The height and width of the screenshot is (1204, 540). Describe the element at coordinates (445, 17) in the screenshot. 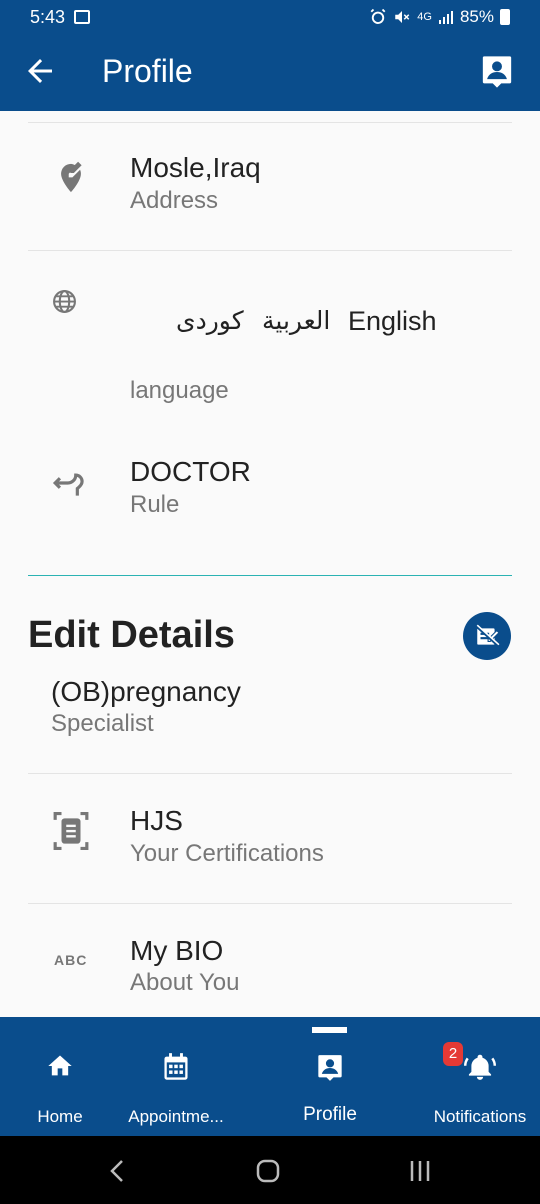

I see `signal-icon` at that location.